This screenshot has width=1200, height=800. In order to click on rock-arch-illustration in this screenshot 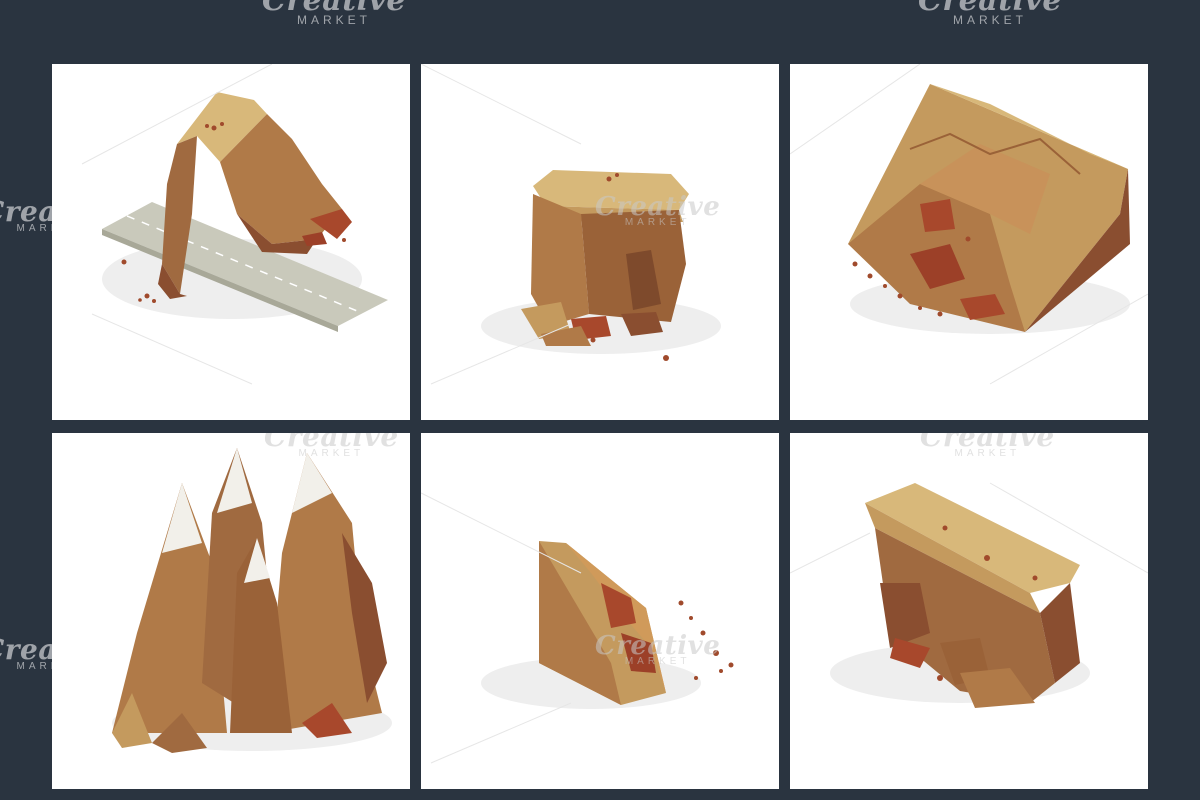, I will do `click(245, 212)`.